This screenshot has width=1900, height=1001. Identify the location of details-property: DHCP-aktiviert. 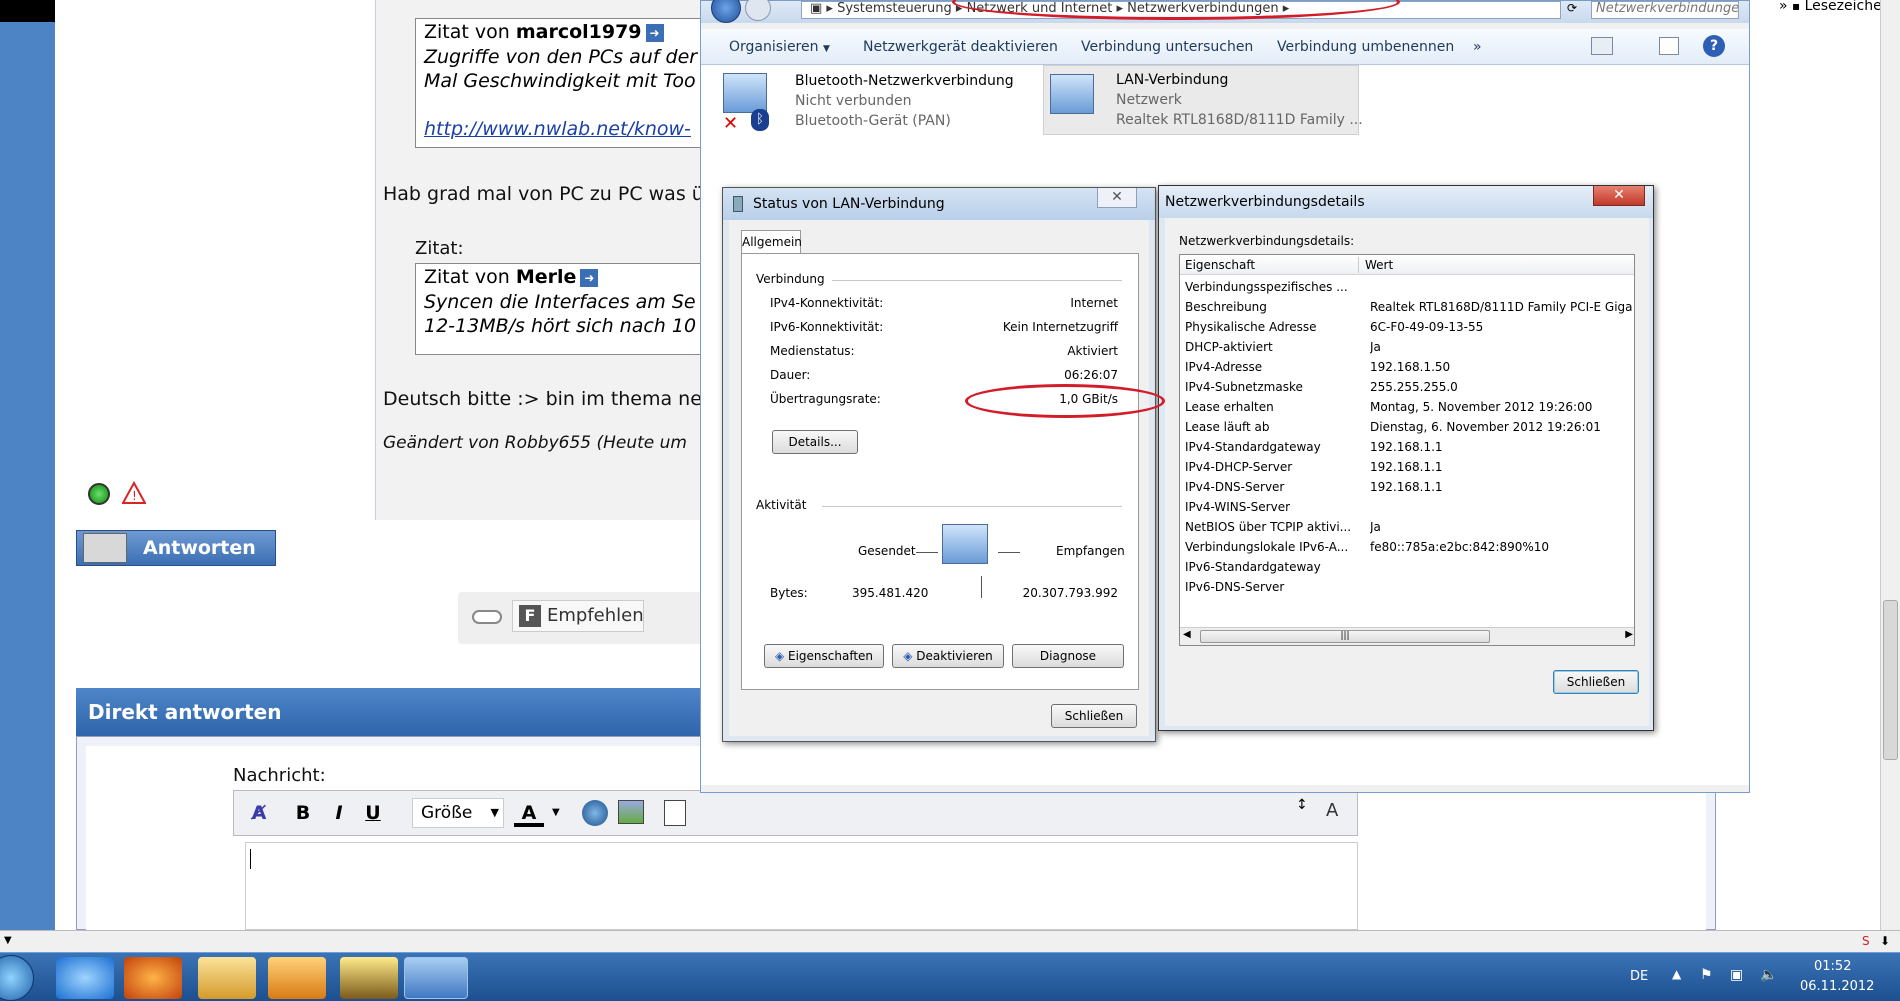
(1229, 347).